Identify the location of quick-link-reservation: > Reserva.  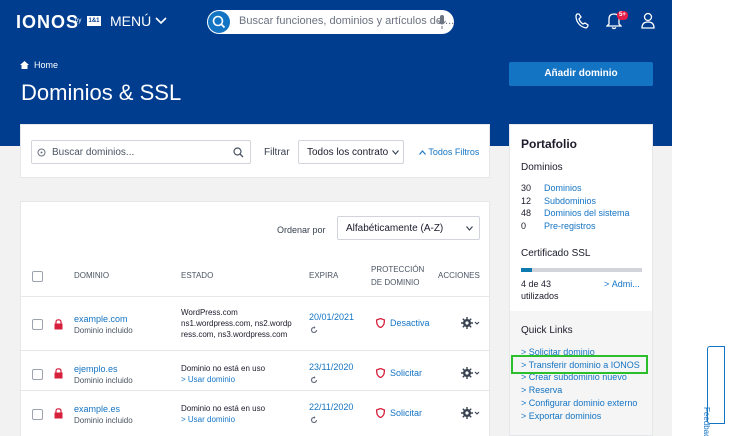
(541, 390).